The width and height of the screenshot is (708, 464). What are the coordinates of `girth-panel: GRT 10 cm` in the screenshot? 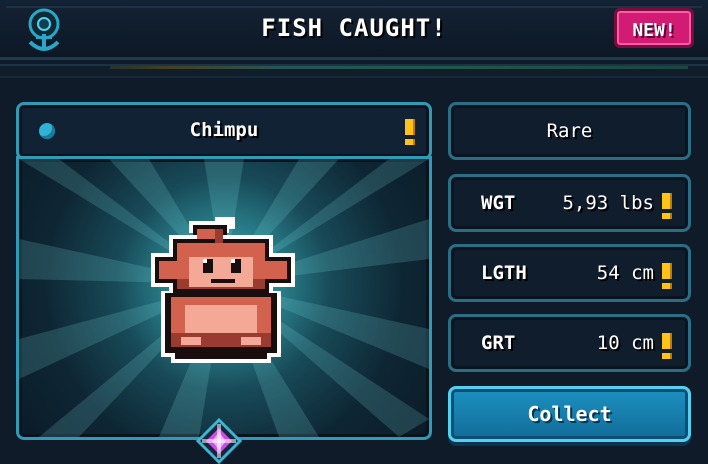 It's located at (569, 343).